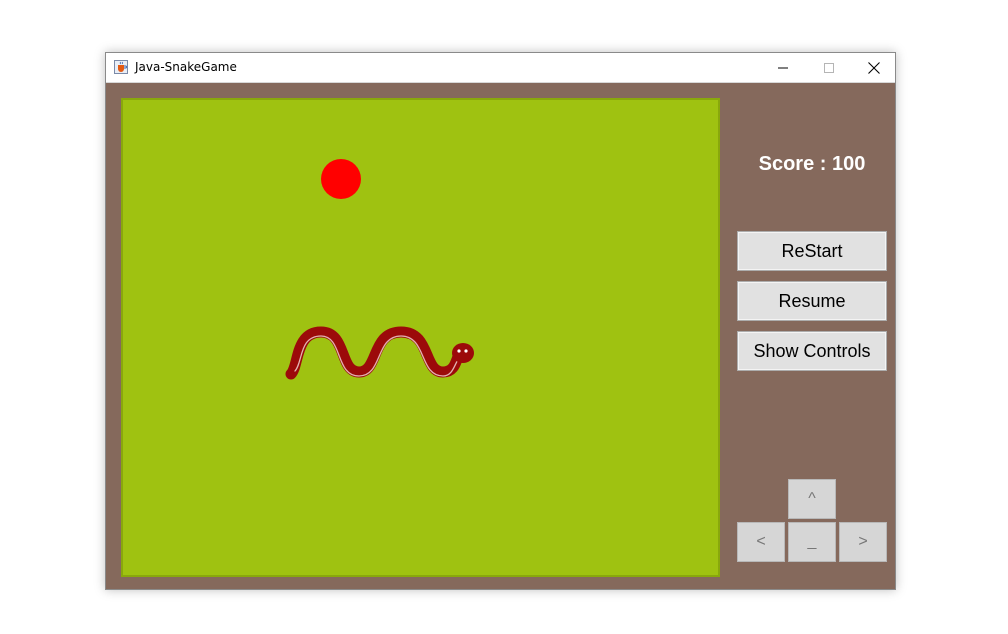 Image resolution: width=1008 pixels, height=634 pixels. I want to click on show-controls-button: Show Controls, so click(812, 351).